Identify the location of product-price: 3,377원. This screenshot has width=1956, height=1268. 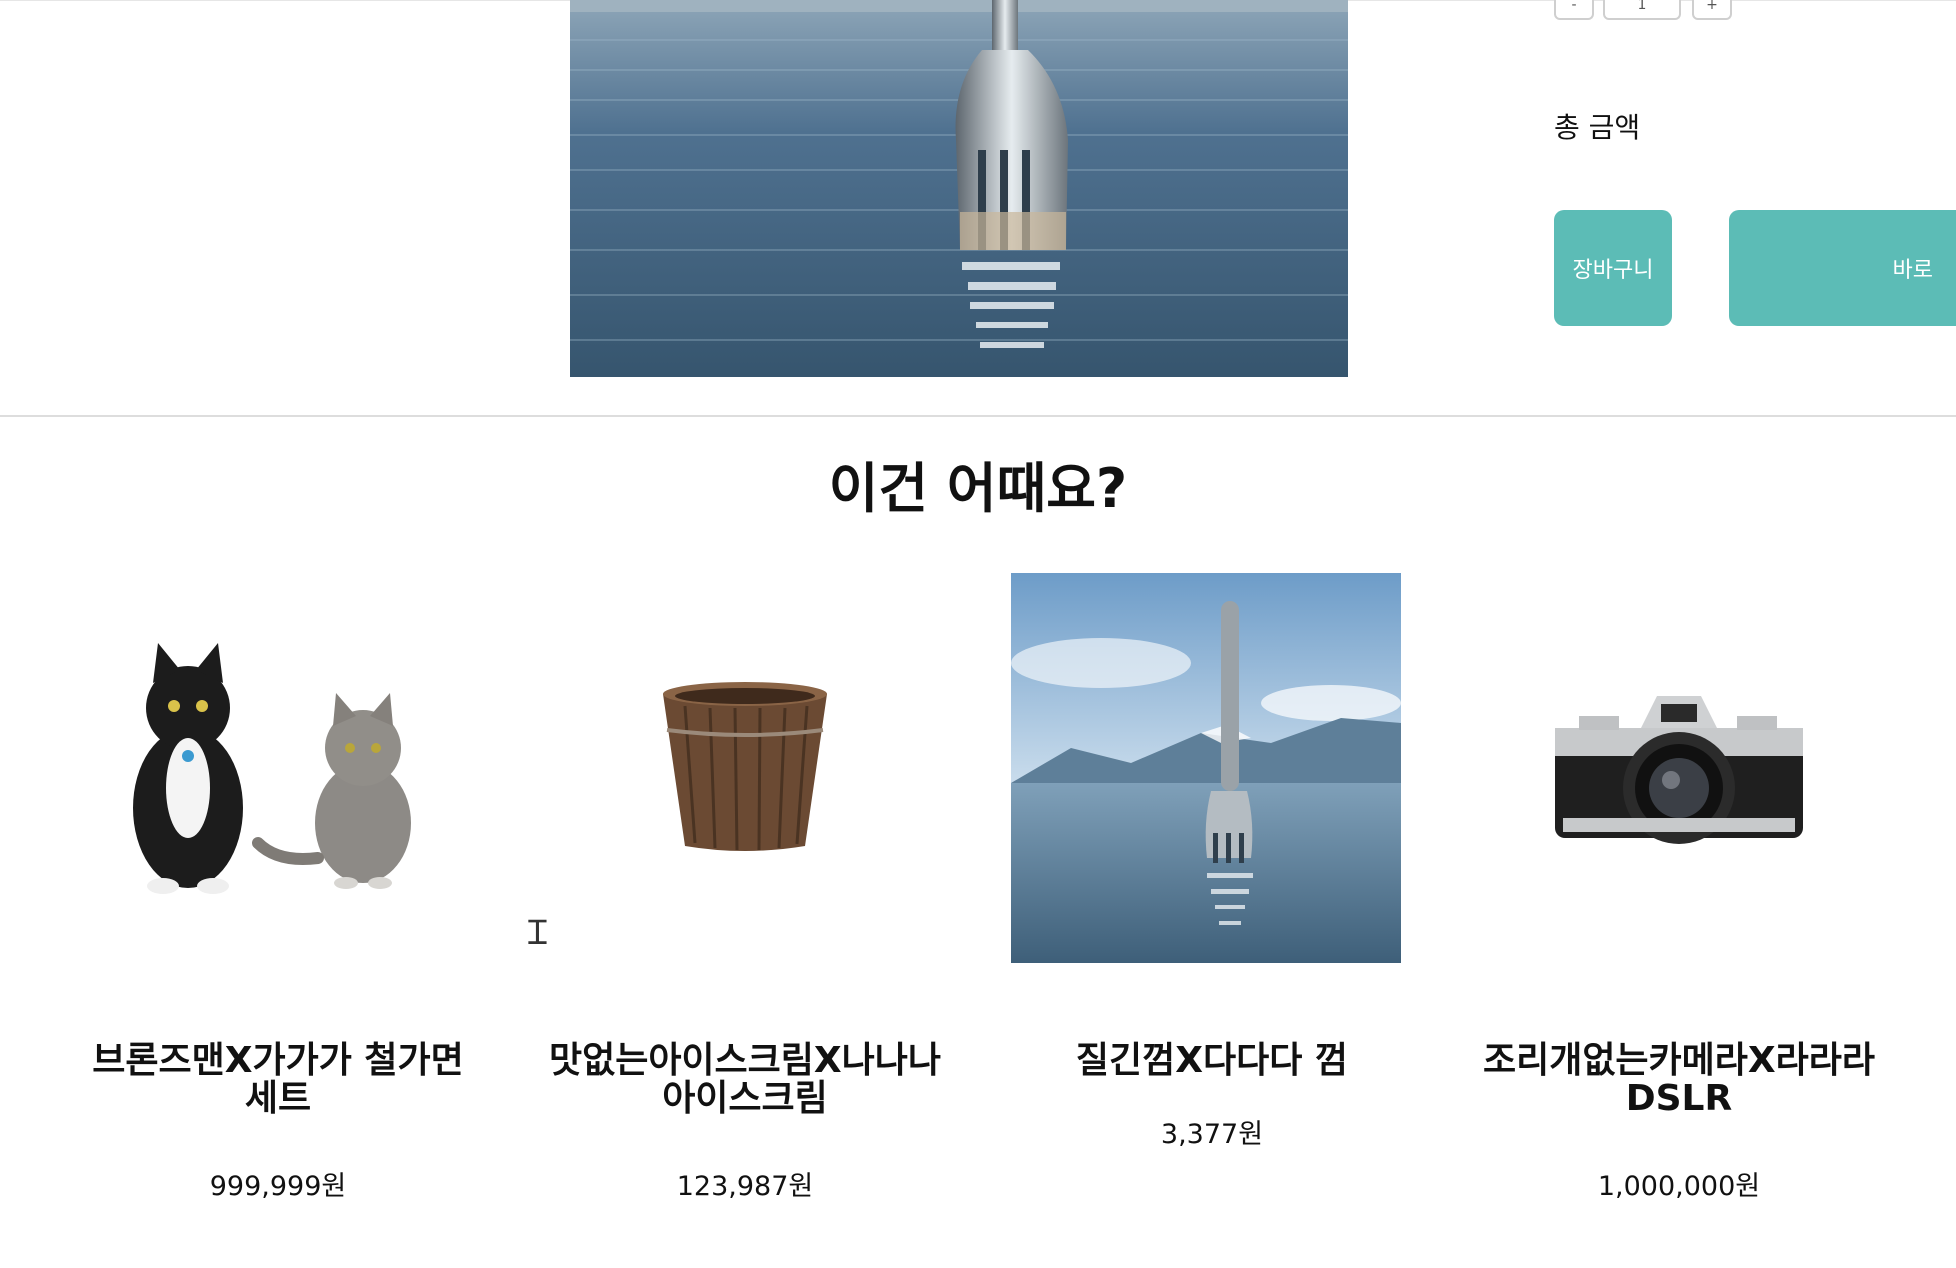
(1212, 1134).